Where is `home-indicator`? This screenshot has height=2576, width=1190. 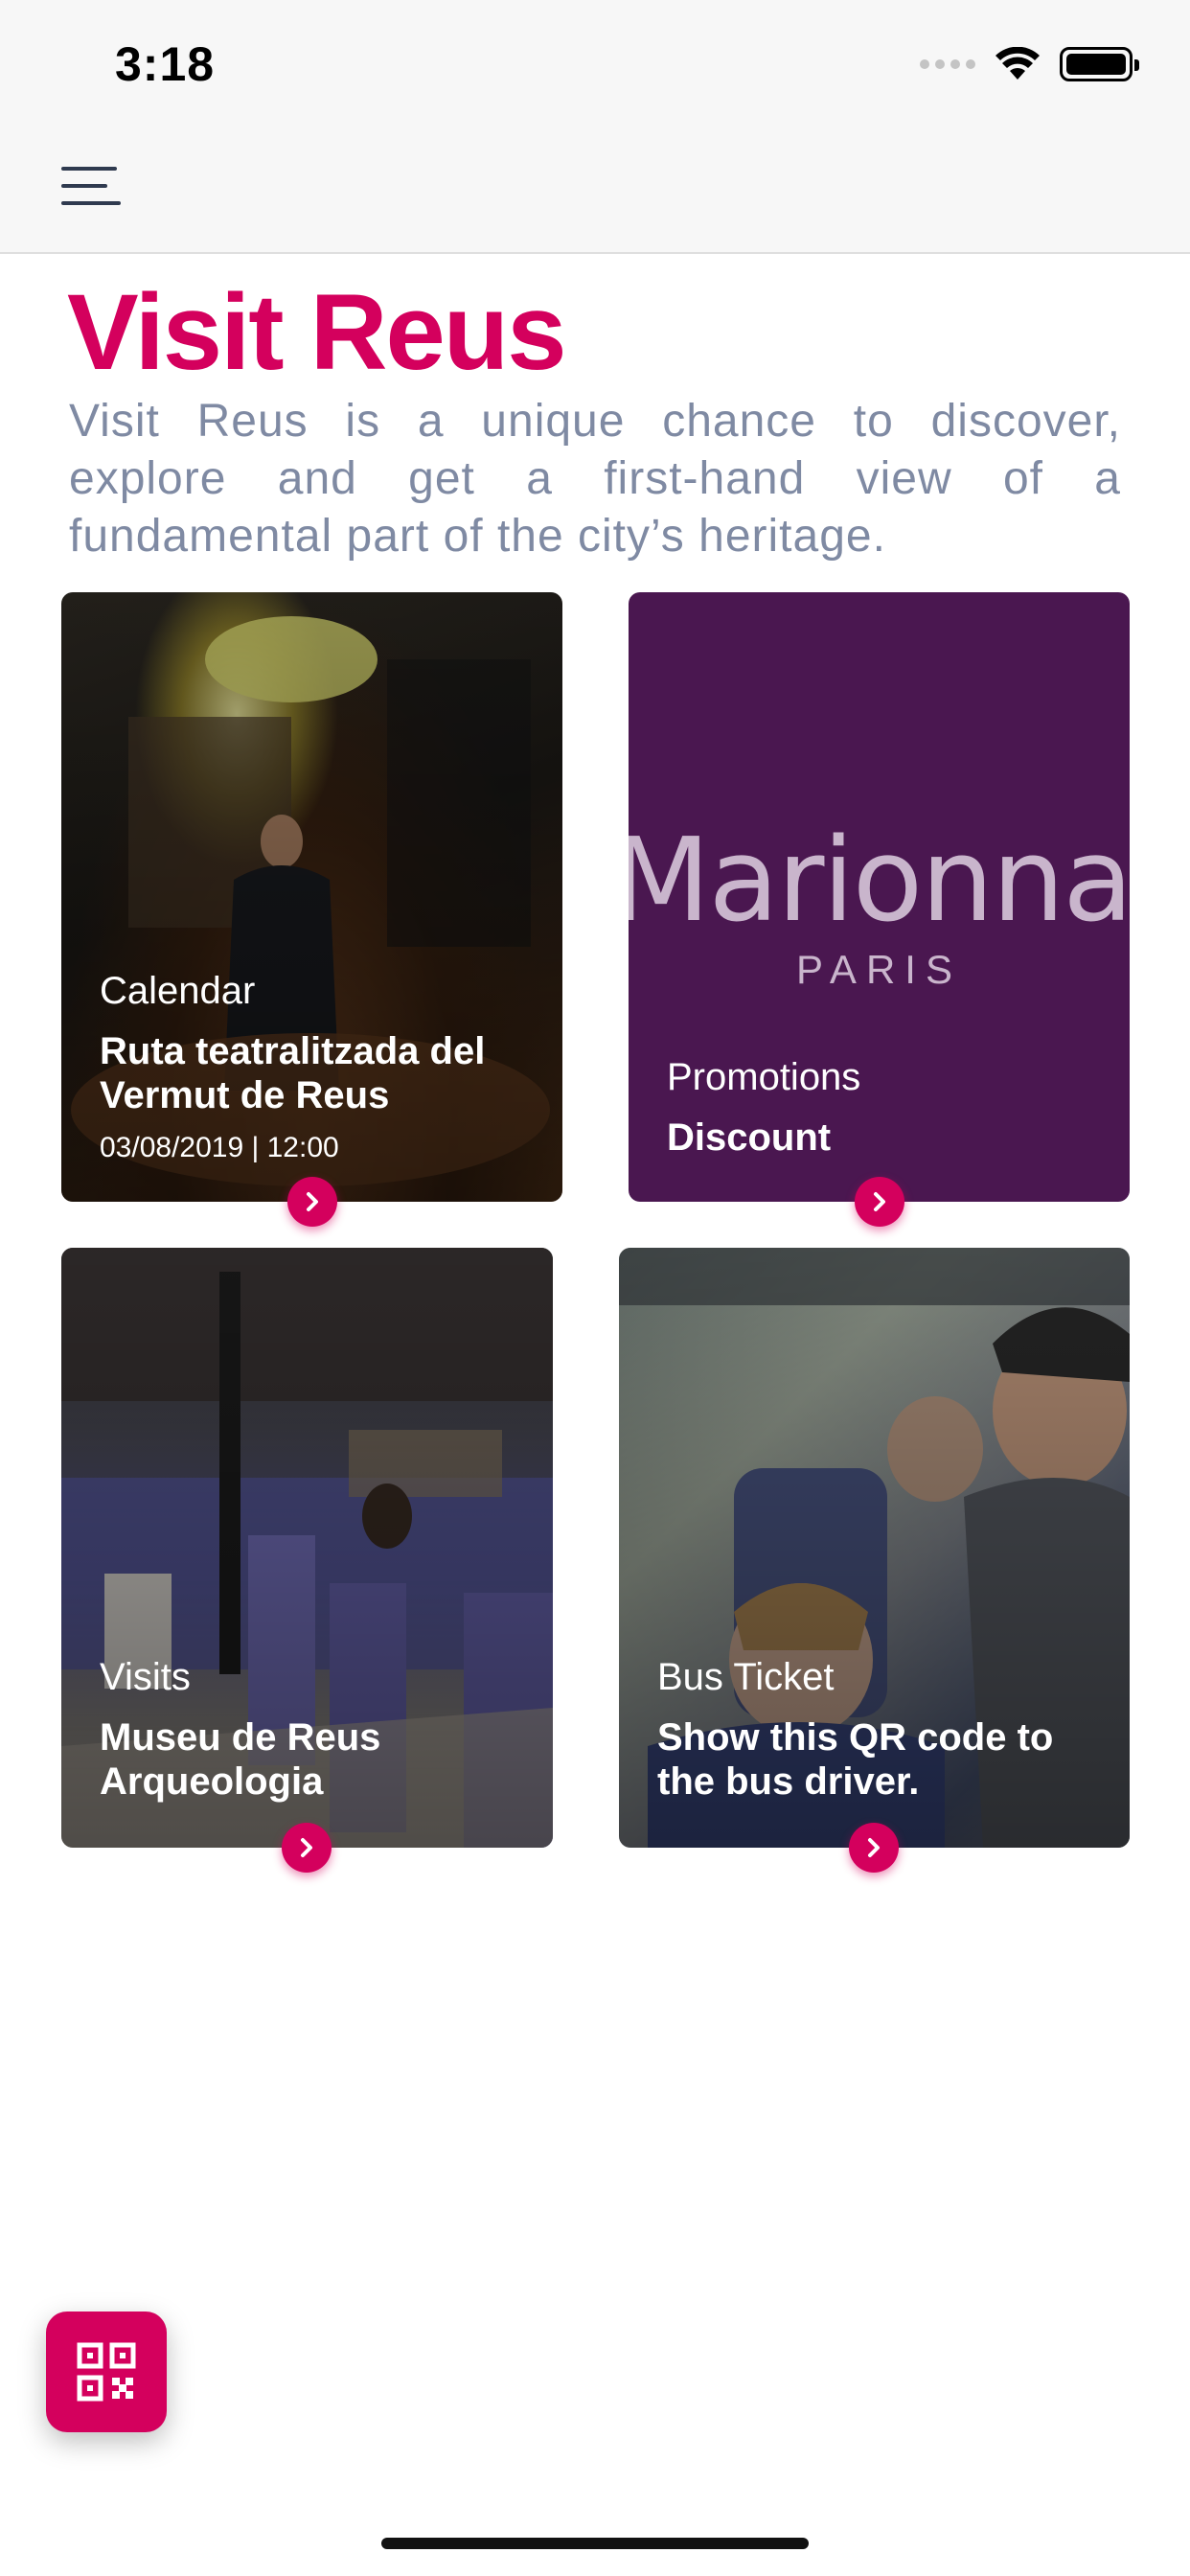
home-indicator is located at coordinates (595, 2543).